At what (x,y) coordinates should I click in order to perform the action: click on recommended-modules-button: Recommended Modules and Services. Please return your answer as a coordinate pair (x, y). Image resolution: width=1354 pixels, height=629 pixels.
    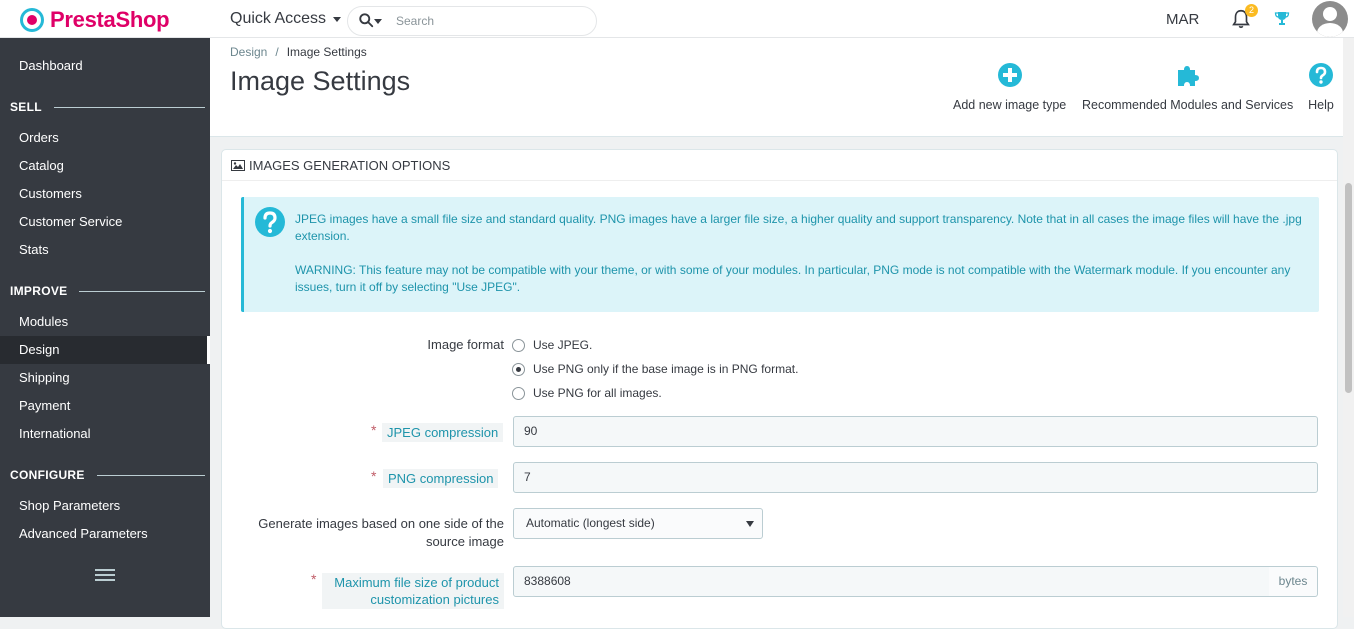
    Looking at the image, I should click on (1187, 87).